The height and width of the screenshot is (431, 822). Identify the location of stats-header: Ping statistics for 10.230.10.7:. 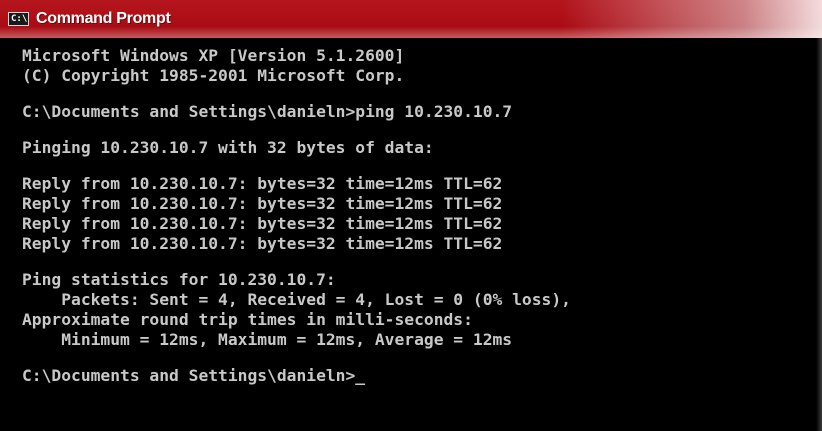
(179, 279).